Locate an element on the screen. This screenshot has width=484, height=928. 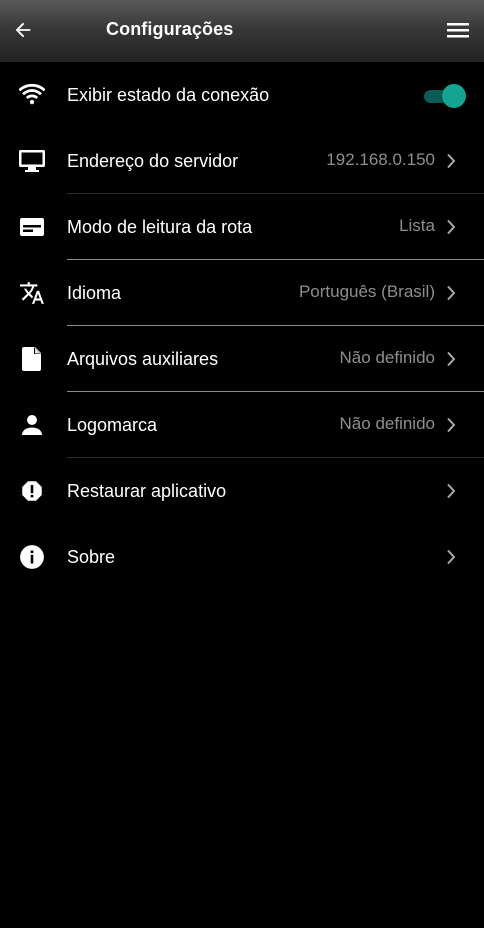
settings-item-route-mode: Modo de leitura da rota Lista is located at coordinates (242, 227).